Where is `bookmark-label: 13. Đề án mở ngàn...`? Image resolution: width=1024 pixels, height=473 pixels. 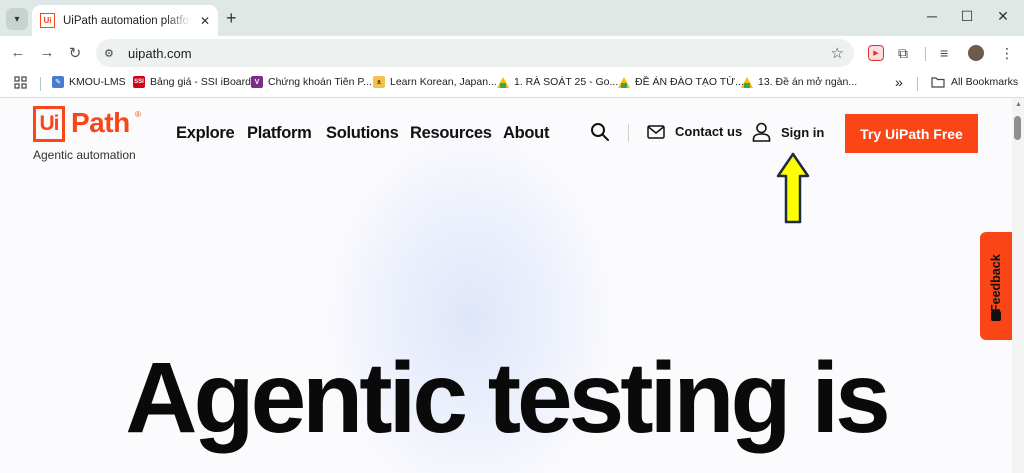 bookmark-label: 13. Đề án mở ngàn... is located at coordinates (808, 82).